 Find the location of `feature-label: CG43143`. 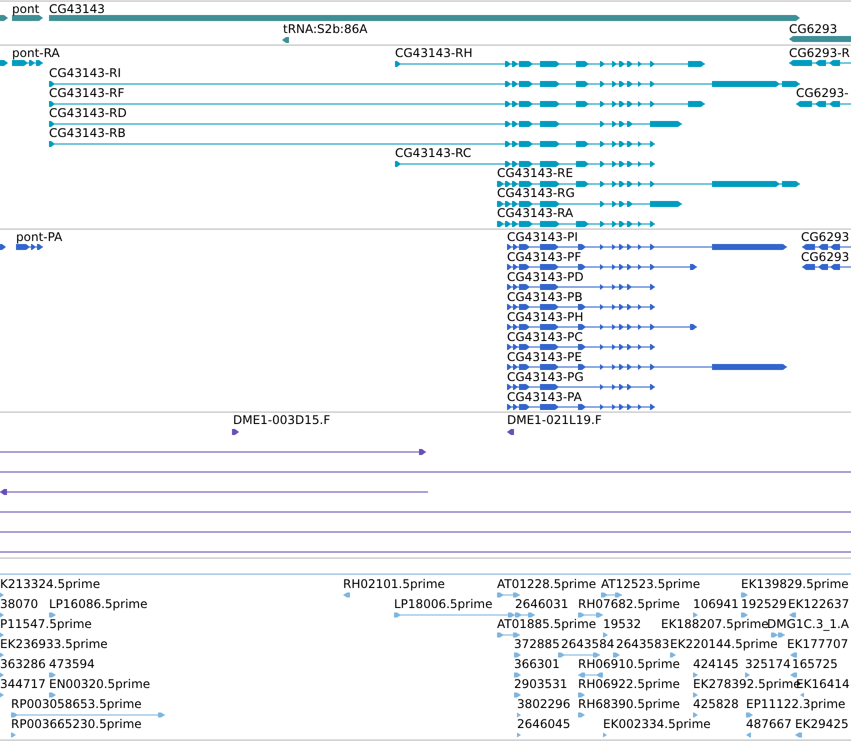

feature-label: CG43143 is located at coordinates (77, 9).